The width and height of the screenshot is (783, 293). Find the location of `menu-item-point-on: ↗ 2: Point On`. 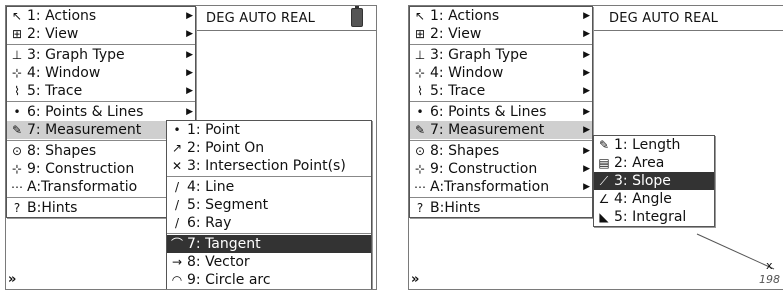

menu-item-point-on: ↗ 2: Point On is located at coordinates (269, 148).